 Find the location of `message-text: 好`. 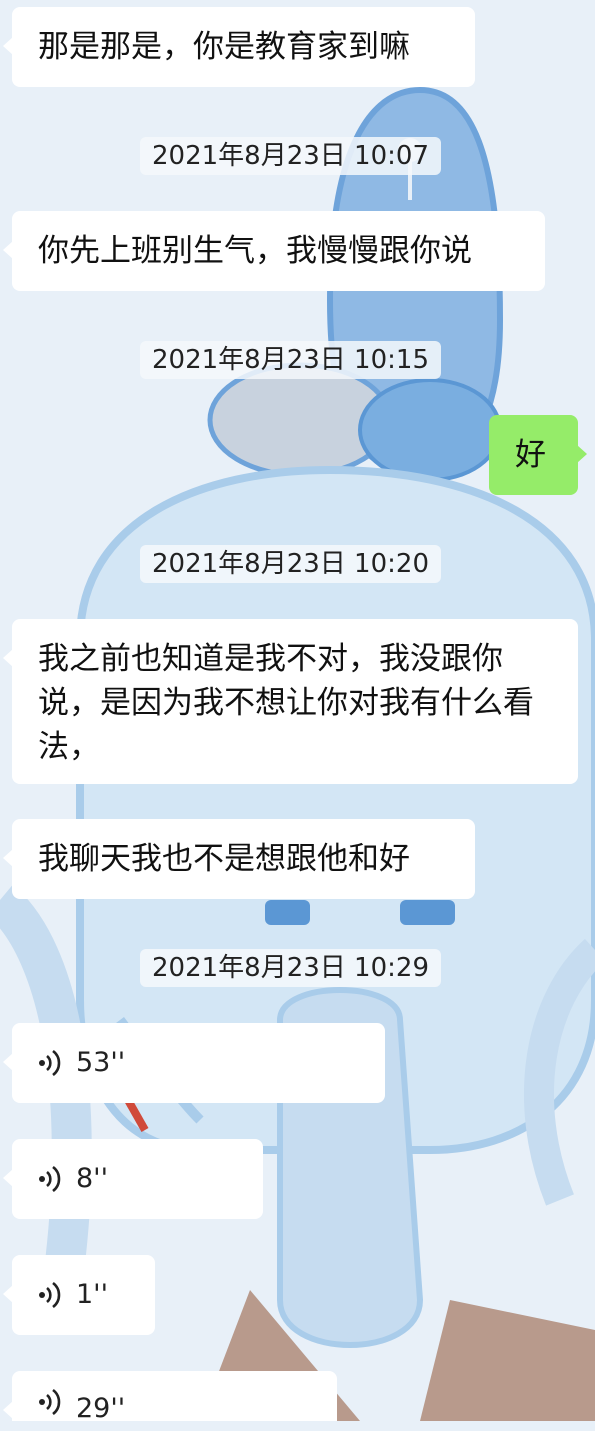

message-text: 好 is located at coordinates (530, 455).